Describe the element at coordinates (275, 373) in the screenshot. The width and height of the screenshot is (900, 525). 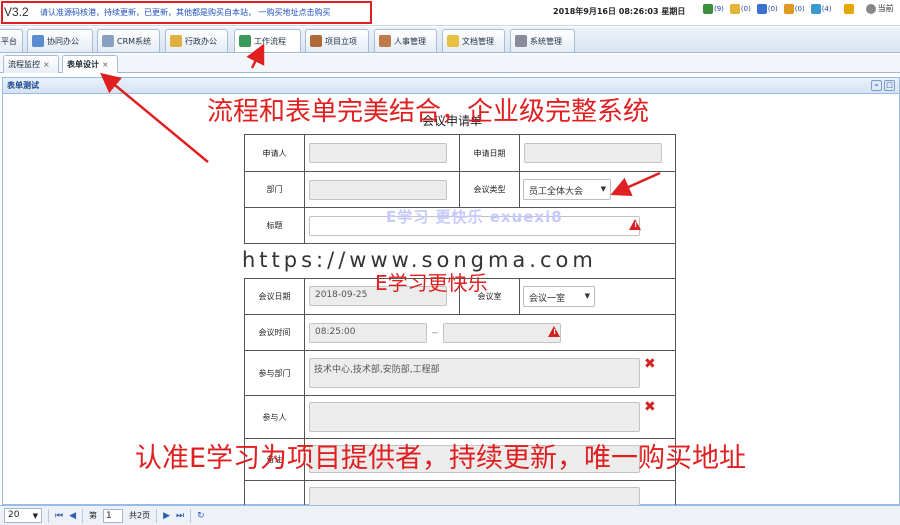
I see `depts-label: 参与部门` at that location.